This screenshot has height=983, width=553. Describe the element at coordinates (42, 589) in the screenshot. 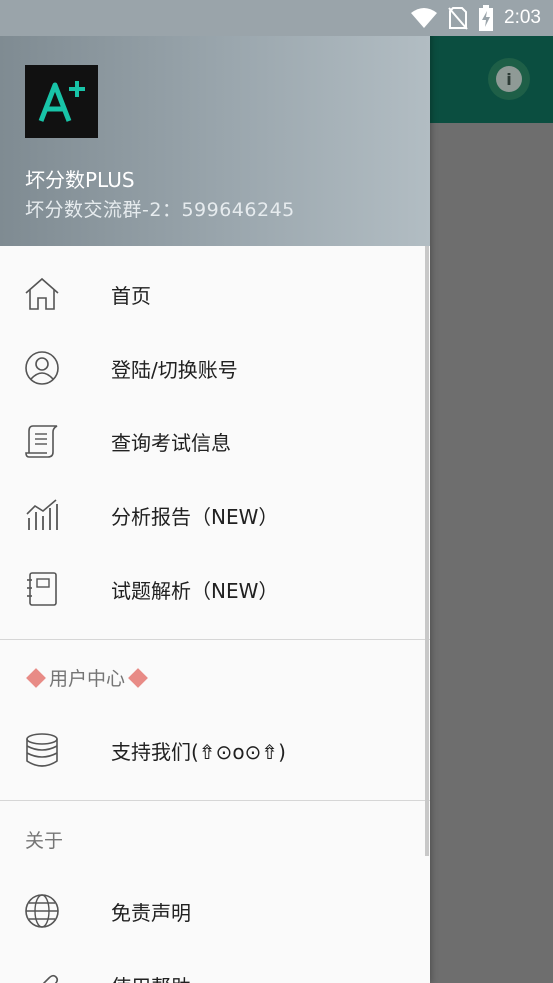

I see `notebook-icon` at that location.